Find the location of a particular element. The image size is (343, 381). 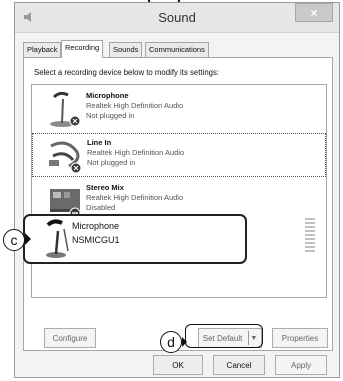

highlighted-device-sub: NSMICGU1 is located at coordinates (96, 240).